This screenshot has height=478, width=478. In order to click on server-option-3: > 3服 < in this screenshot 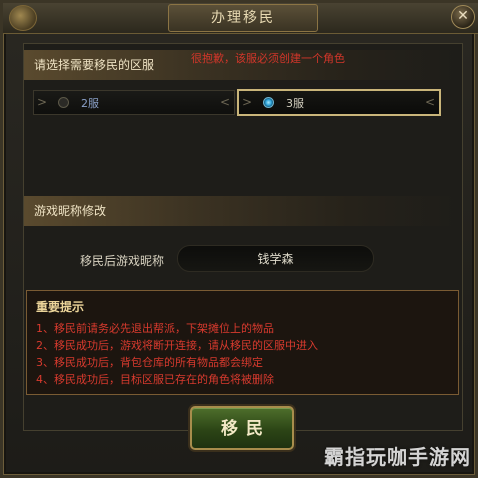, I will do `click(339, 102)`.